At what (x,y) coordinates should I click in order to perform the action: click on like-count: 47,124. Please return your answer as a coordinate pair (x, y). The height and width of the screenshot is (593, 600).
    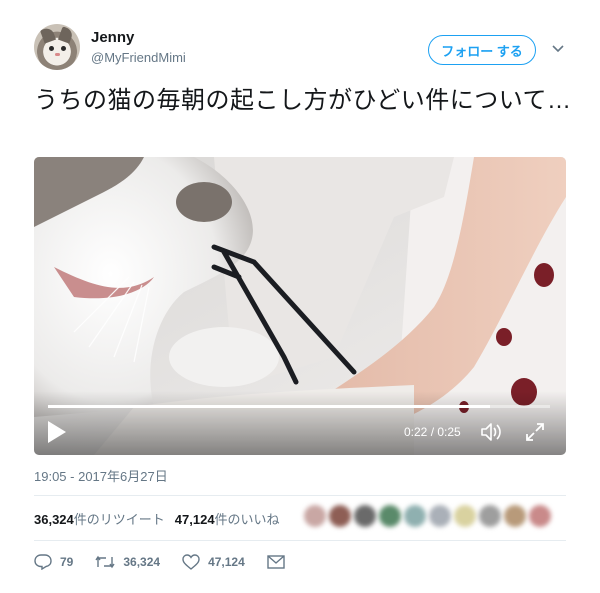
    Looking at the image, I should click on (226, 562).